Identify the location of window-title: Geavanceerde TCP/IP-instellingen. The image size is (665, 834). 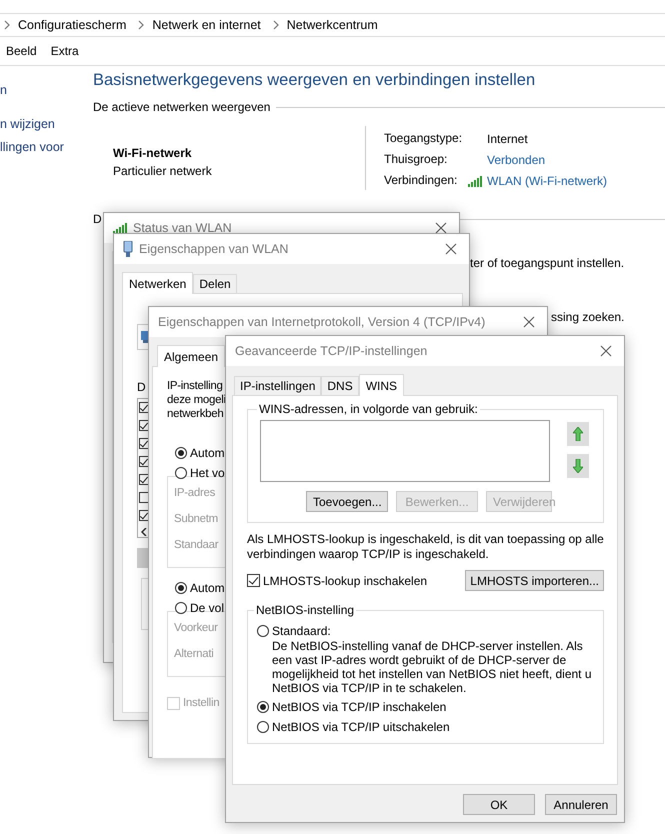
(331, 351).